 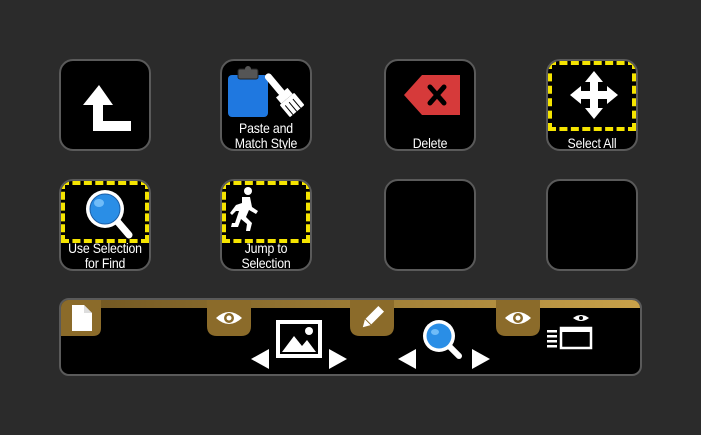 I want to click on paste-match-style-key: Paste and Match Style, so click(x=266, y=105).